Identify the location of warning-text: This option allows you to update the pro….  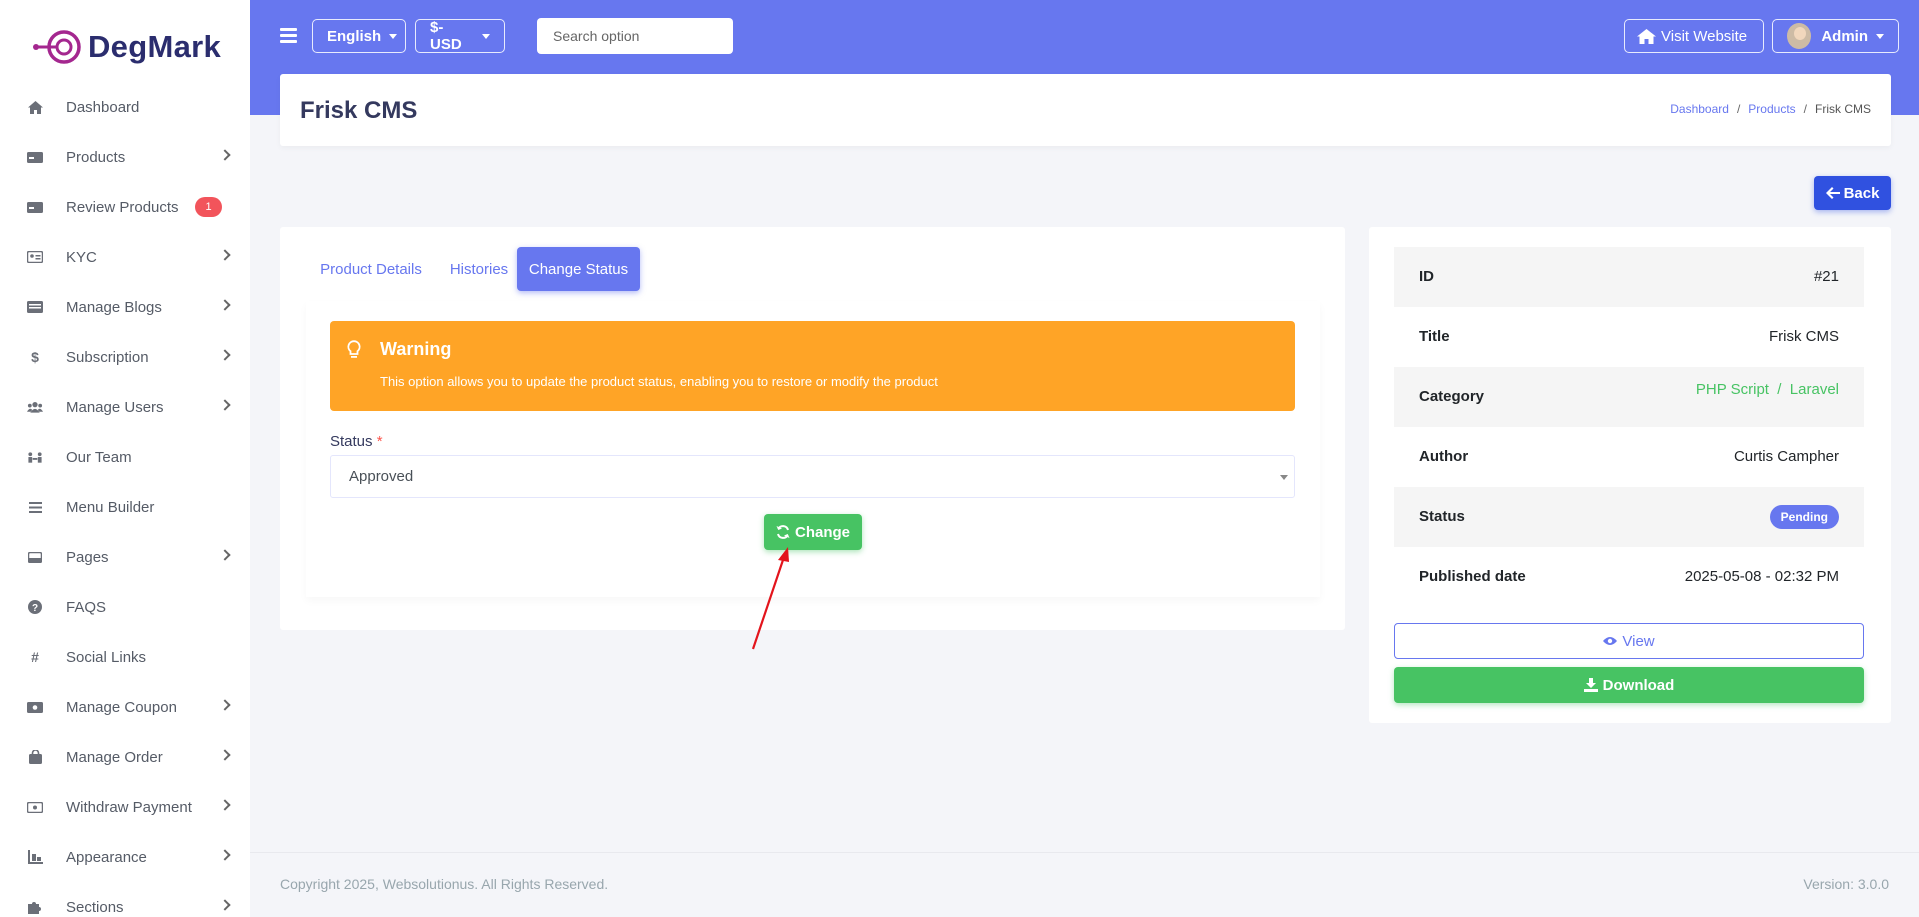
(659, 381).